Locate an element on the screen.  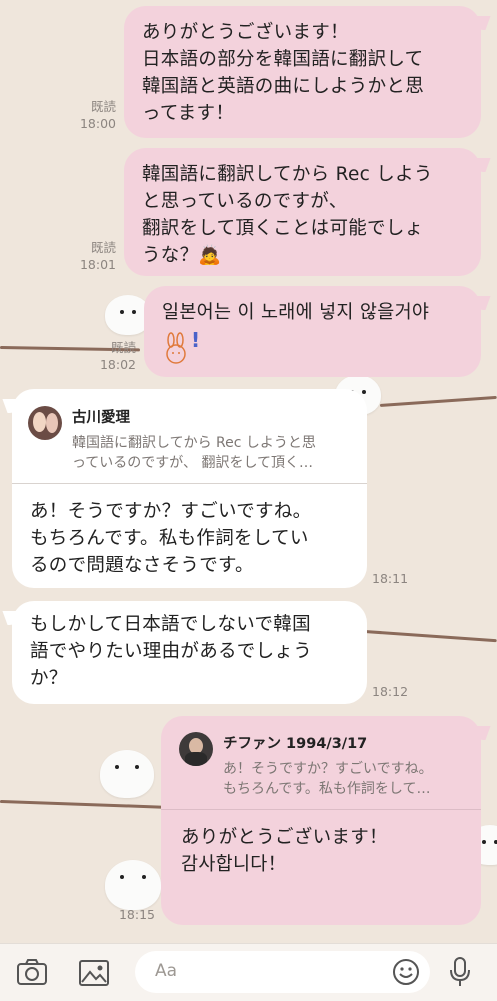
their-message-bubble: もしかして日本語でしないで韓国 語でやりたい理由があるでしょう か？ is located at coordinates (189, 652).